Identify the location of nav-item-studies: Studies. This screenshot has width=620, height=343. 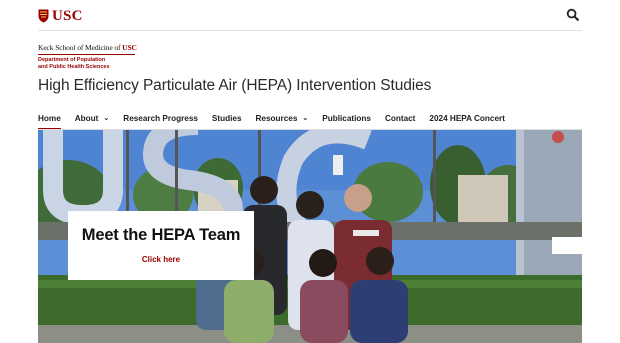
(227, 119).